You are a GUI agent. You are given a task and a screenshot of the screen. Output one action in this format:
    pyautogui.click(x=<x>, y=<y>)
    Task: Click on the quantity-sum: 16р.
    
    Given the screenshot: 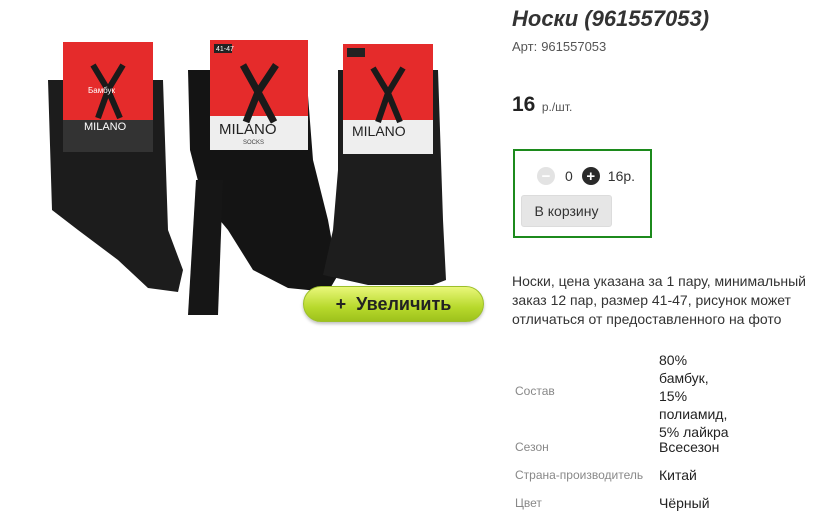 What is the action you would take?
    pyautogui.click(x=621, y=176)
    